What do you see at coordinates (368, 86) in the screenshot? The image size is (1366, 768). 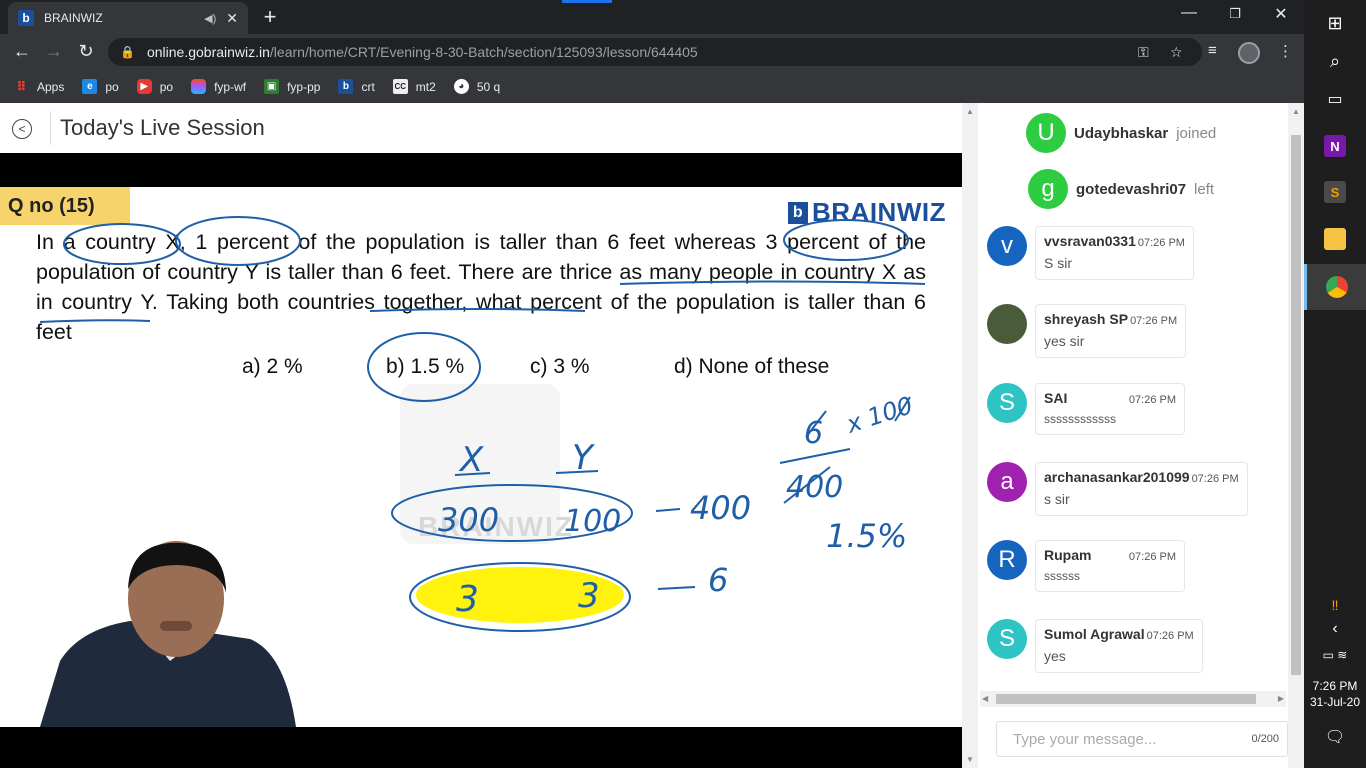 I see `bookmark-label: crt` at bounding box center [368, 86].